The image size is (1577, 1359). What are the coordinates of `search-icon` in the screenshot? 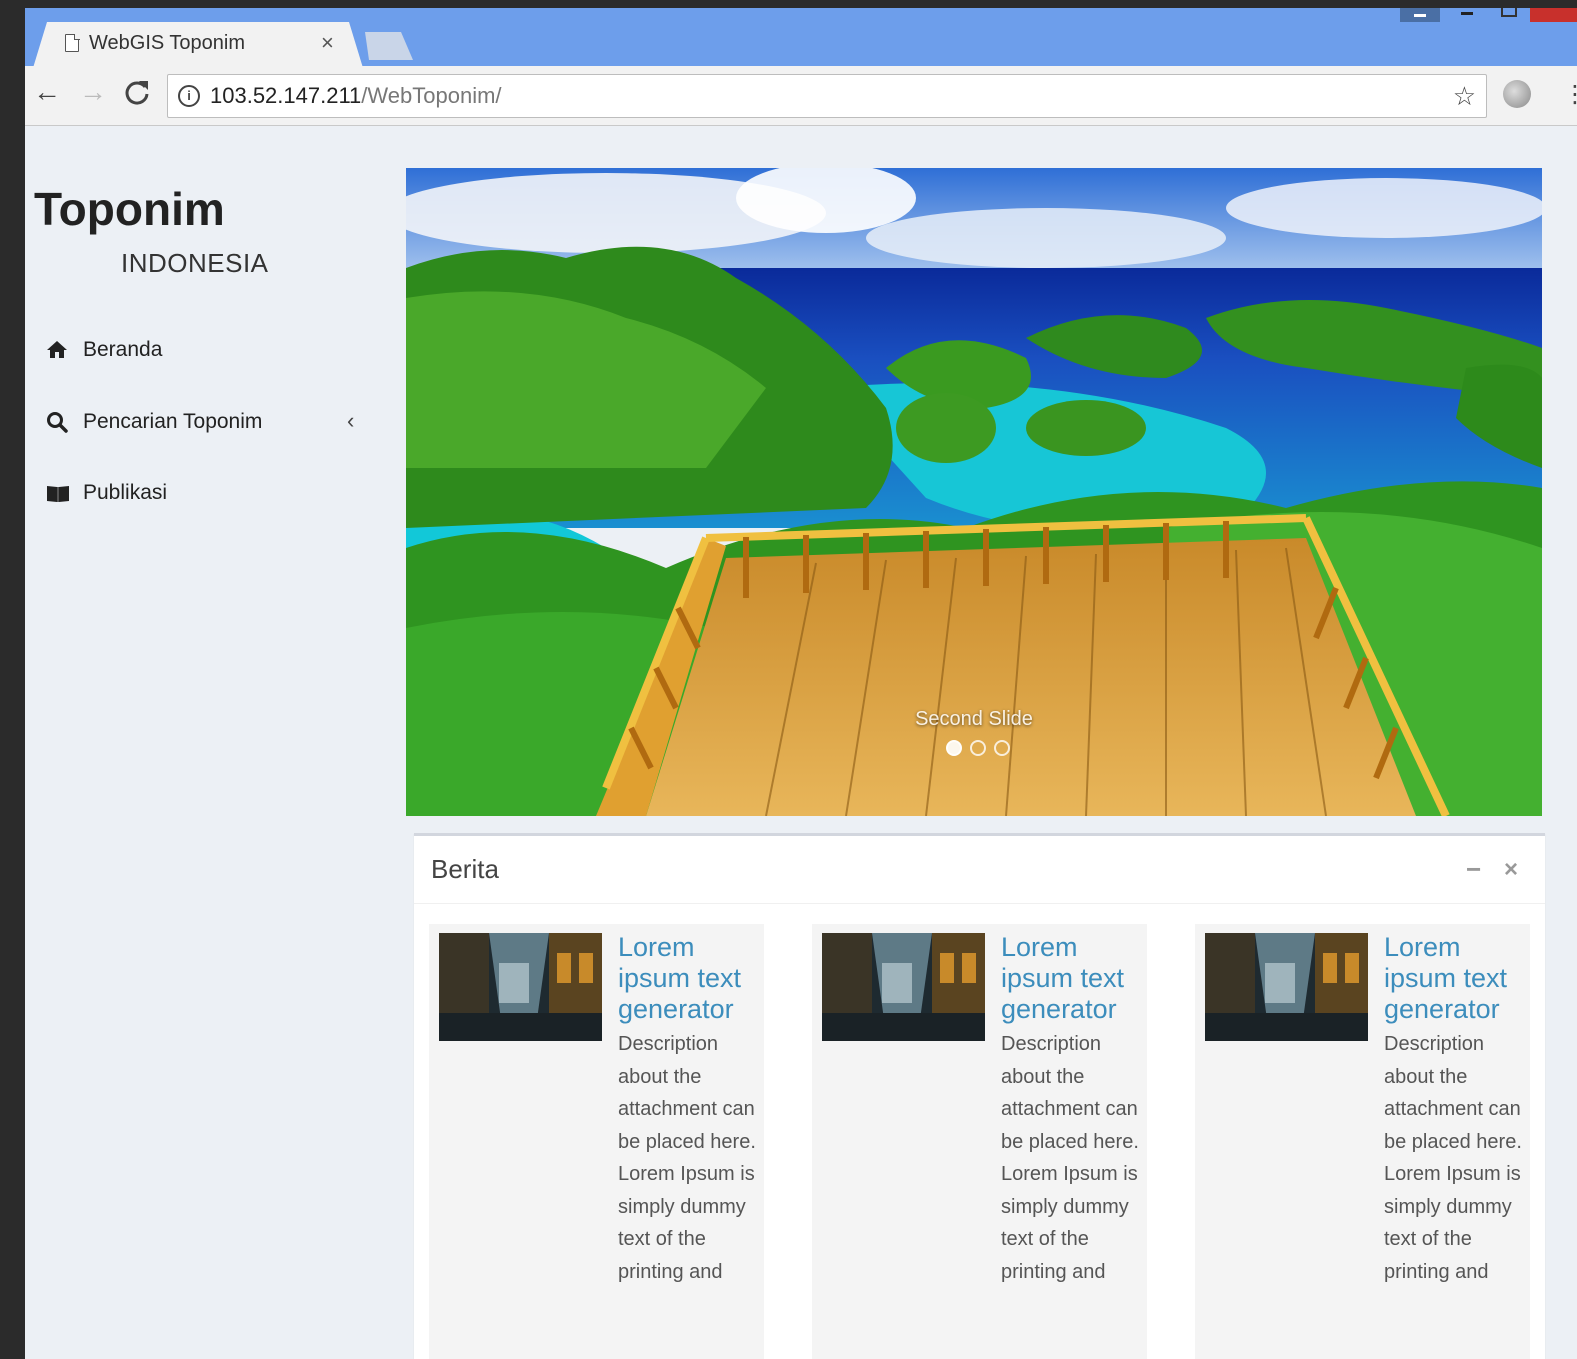 It's located at (57, 422).